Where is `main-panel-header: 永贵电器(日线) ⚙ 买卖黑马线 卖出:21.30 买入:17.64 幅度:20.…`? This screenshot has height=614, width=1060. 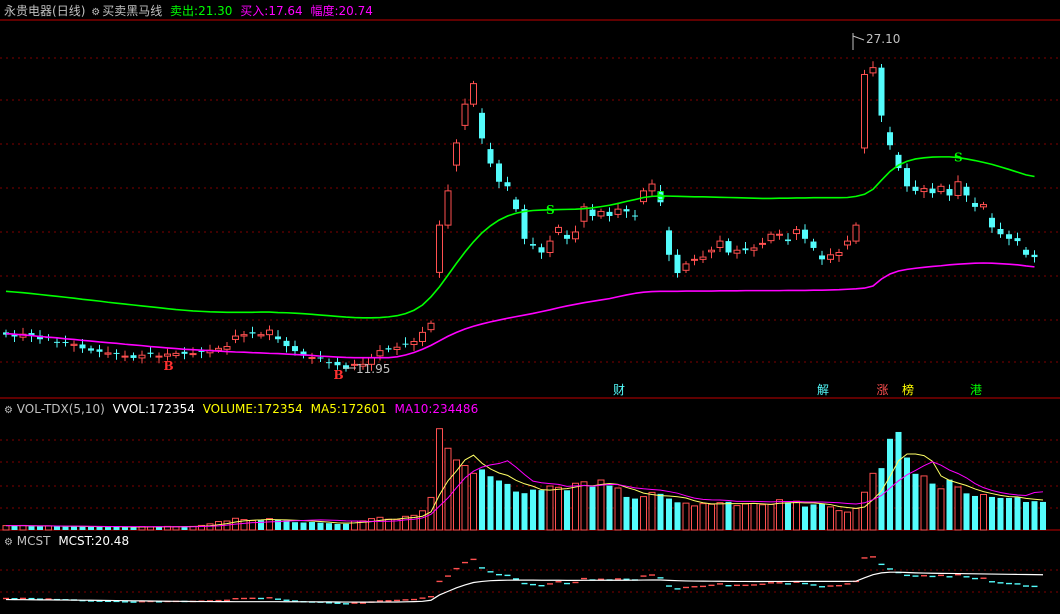
main-panel-header: 永贵电器(日线) ⚙ 买卖黑马线 卖出:21.30 买入:17.64 幅度:20.… is located at coordinates (188, 12).